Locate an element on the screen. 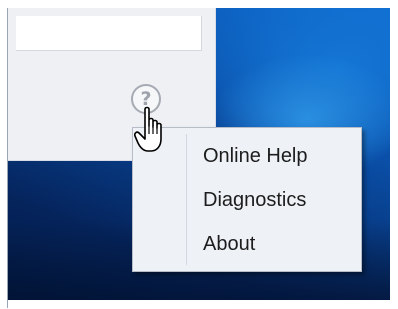 This screenshot has height=309, width=398. hand-pointer-icon is located at coordinates (148, 129).